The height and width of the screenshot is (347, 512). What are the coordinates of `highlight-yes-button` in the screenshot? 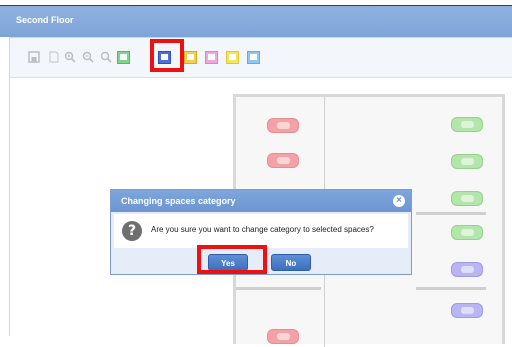 It's located at (232, 259).